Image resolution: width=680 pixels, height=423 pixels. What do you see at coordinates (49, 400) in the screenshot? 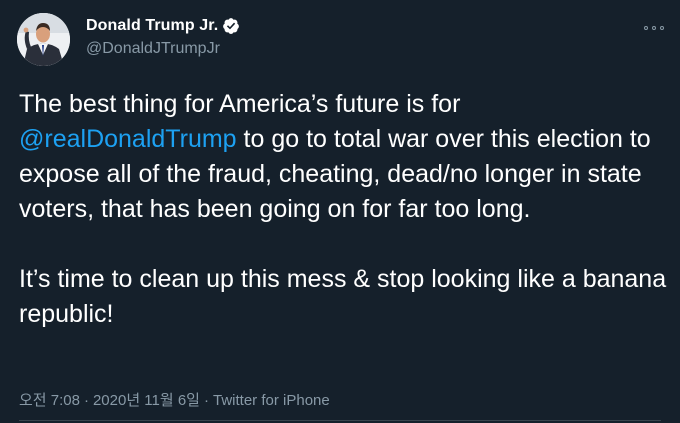
I see `tweet-time: 오전 7:08` at bounding box center [49, 400].